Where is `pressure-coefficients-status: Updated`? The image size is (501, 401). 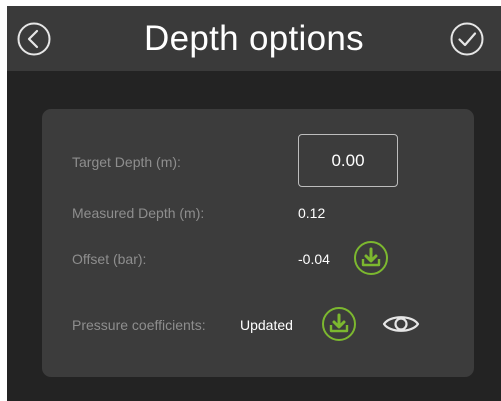 pressure-coefficients-status: Updated is located at coordinates (266, 325).